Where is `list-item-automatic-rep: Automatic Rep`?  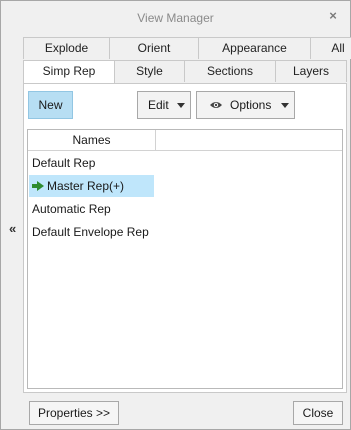 list-item-automatic-rep: Automatic Rep is located at coordinates (70, 209).